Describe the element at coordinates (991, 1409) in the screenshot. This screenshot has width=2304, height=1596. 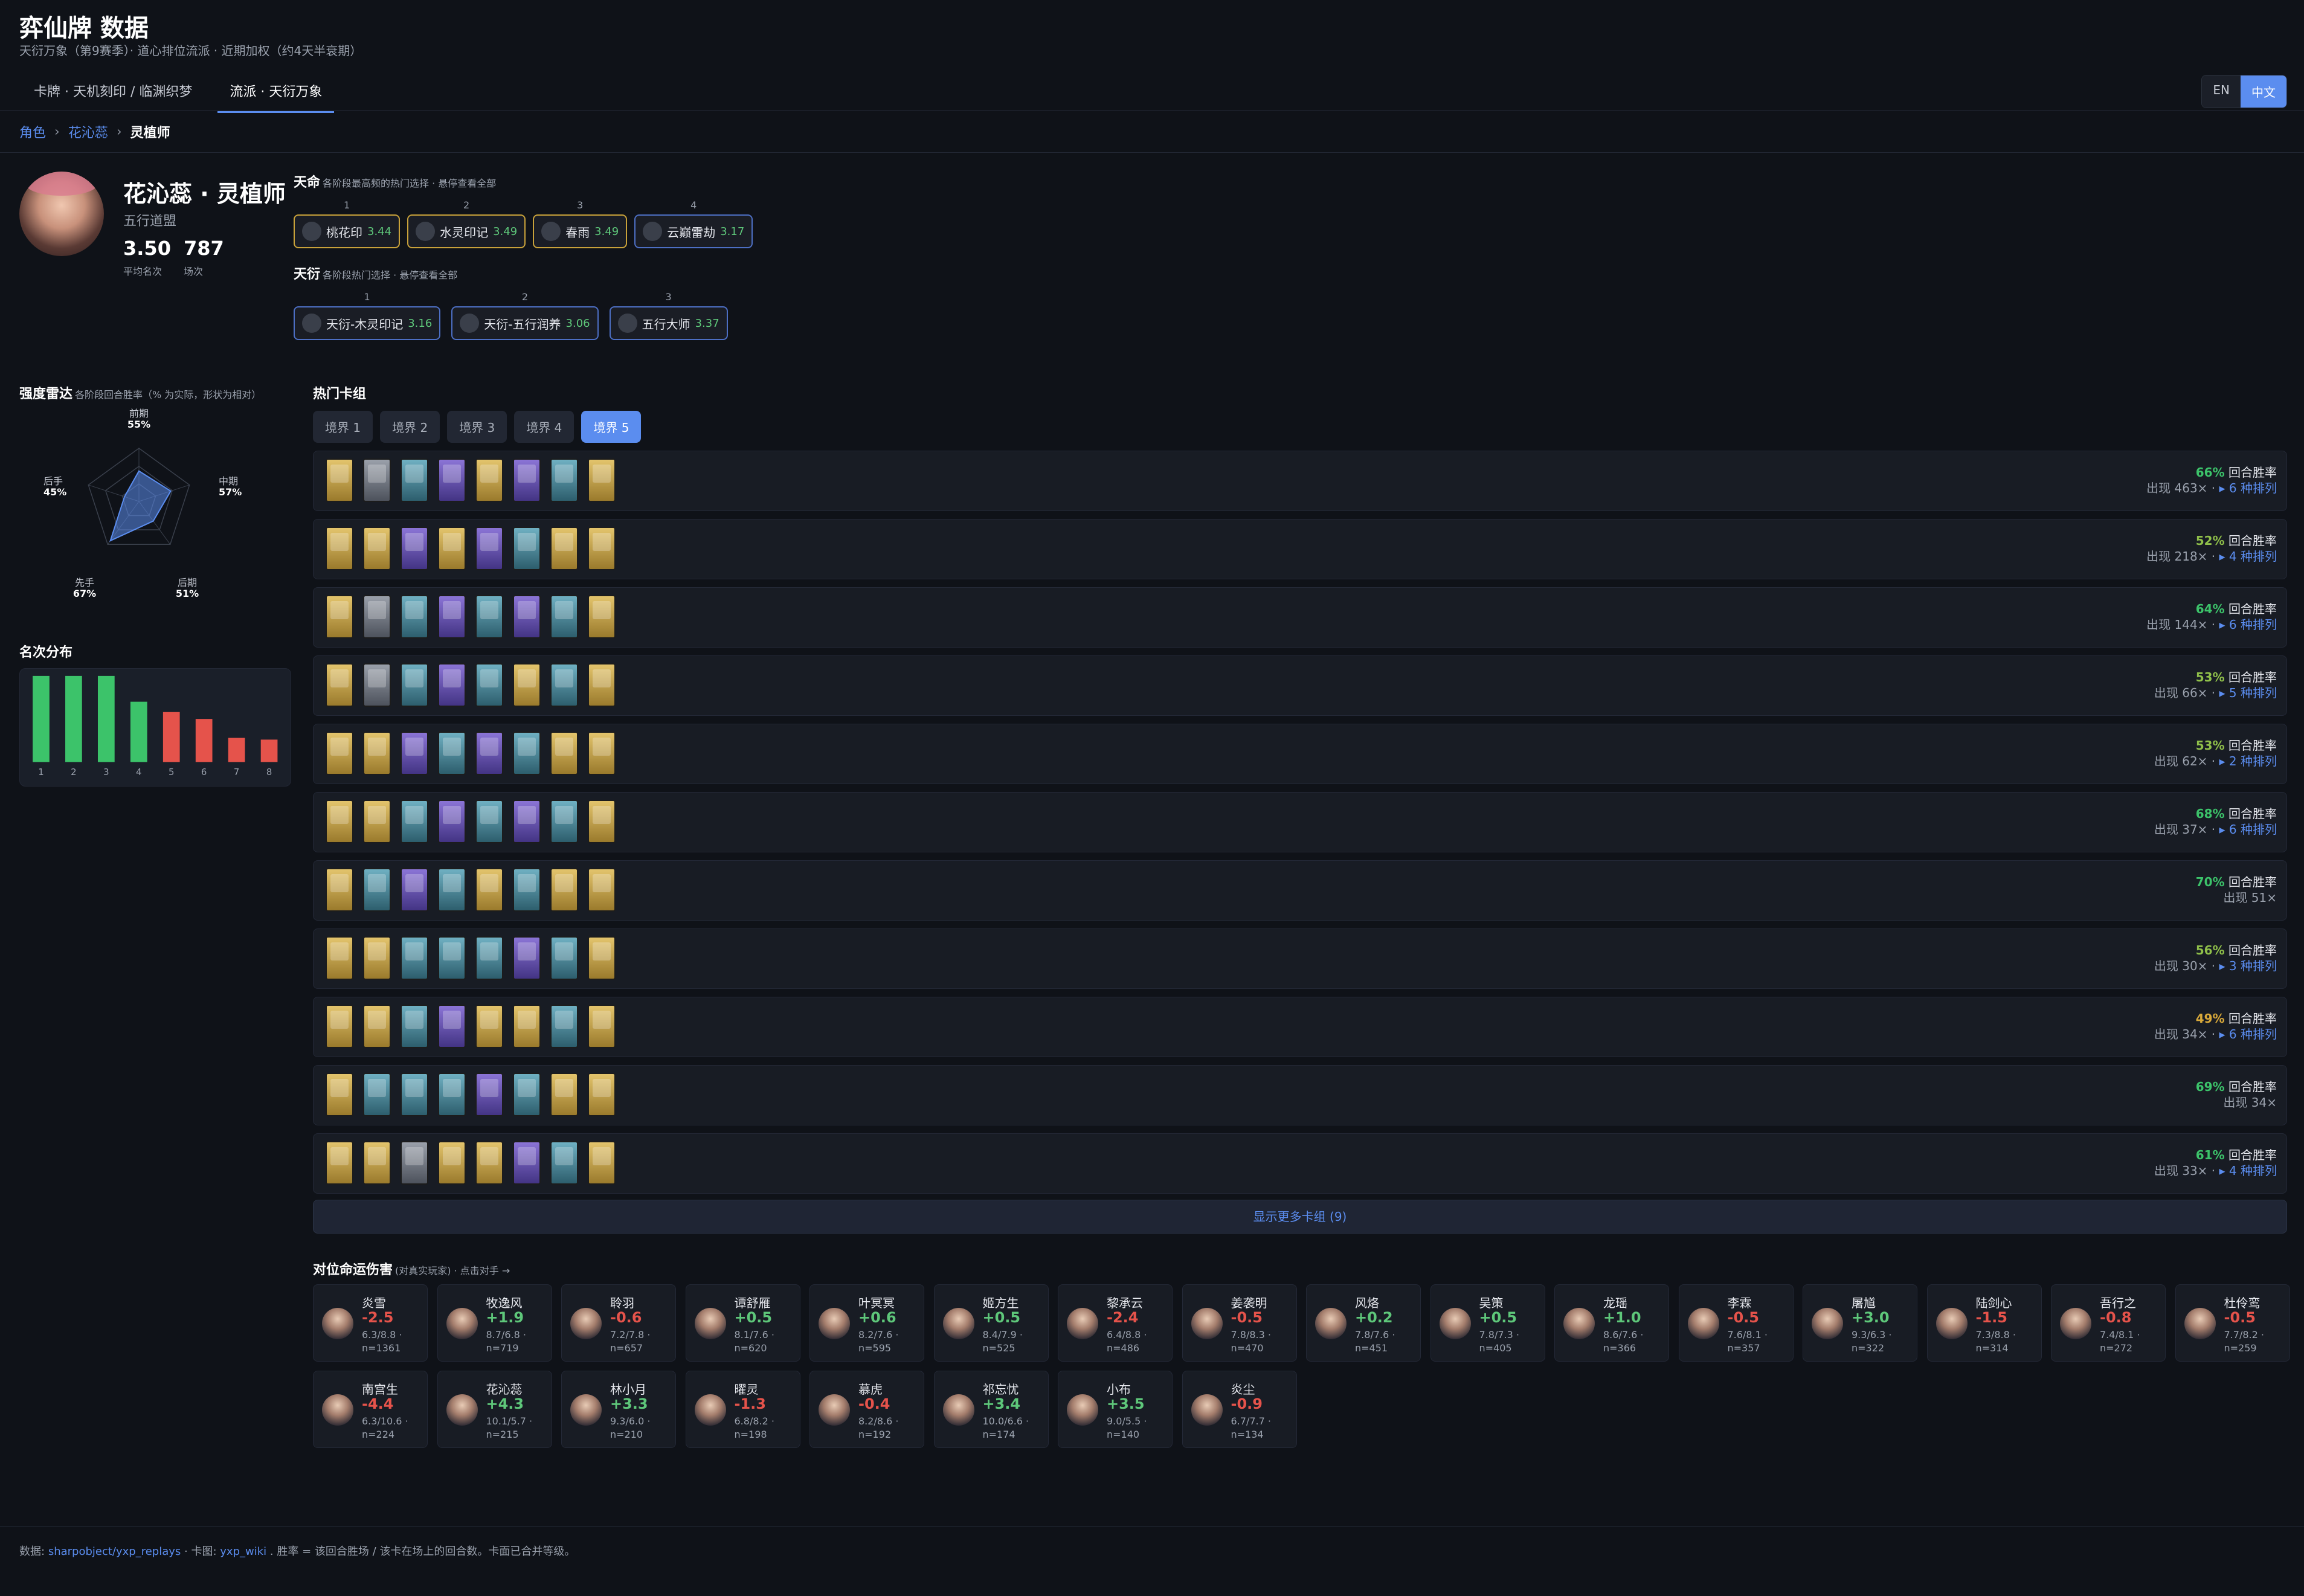
I see `opponent-card: 祁忘忧 +3.4 10.0/6.6 · n=174` at that location.